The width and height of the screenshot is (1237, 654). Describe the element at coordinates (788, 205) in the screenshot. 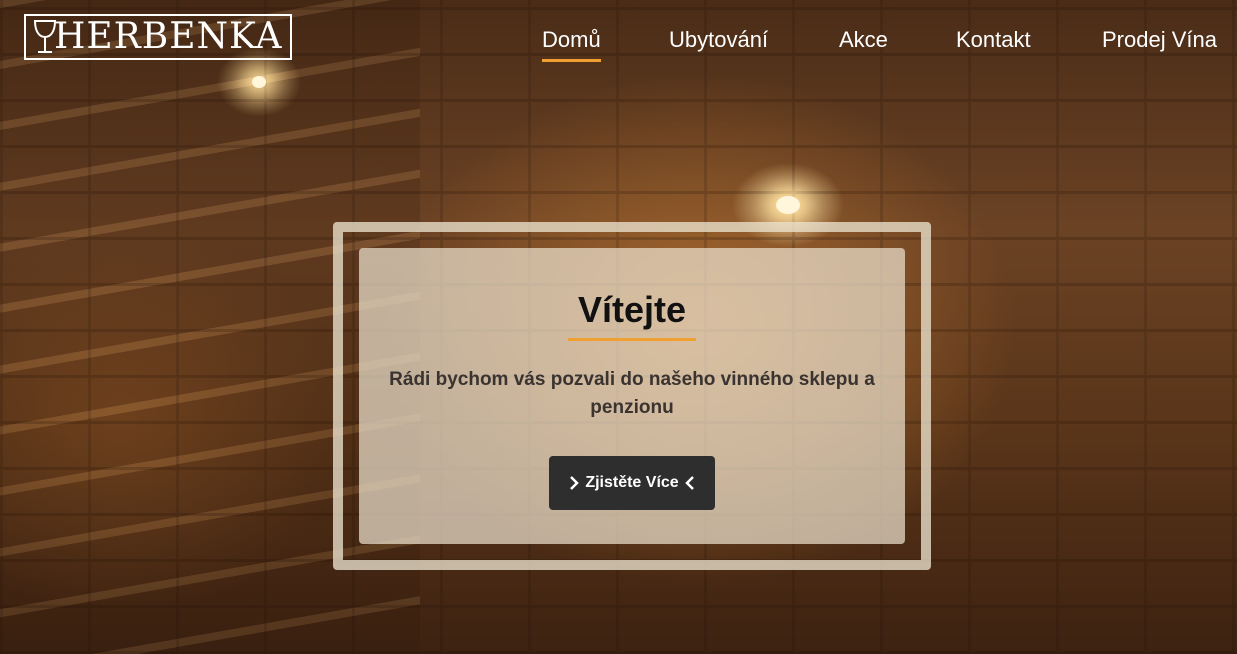

I see `background-lamp` at that location.